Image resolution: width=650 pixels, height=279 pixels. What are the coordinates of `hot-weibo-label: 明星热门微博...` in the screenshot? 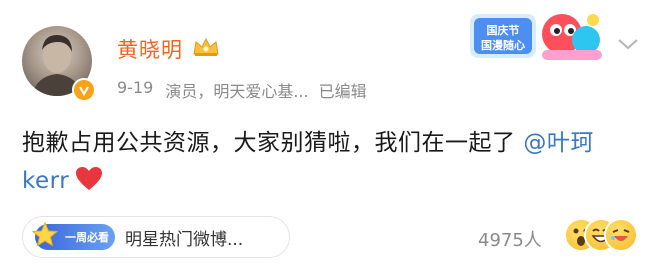 It's located at (184, 239).